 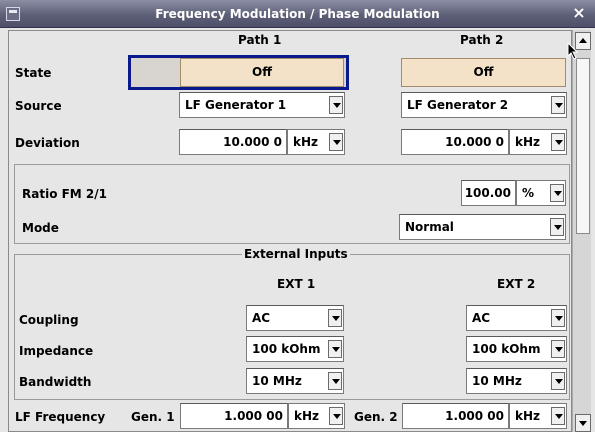 What do you see at coordinates (528, 193) in the screenshot?
I see `ratio-unit: %` at bounding box center [528, 193].